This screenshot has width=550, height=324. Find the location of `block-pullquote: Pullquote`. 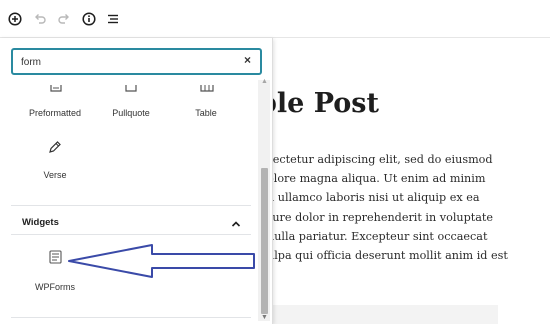

block-pullquote: Pullquote is located at coordinates (131, 99).